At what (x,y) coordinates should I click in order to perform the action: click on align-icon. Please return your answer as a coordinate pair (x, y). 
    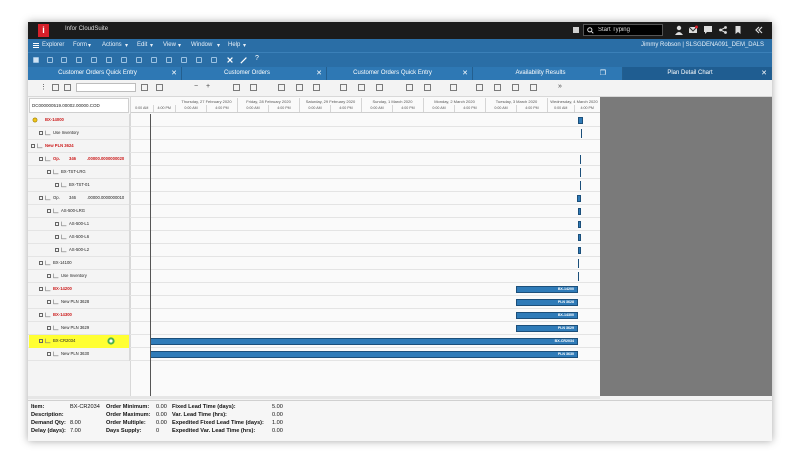
    Looking at the image, I should click on (497, 87).